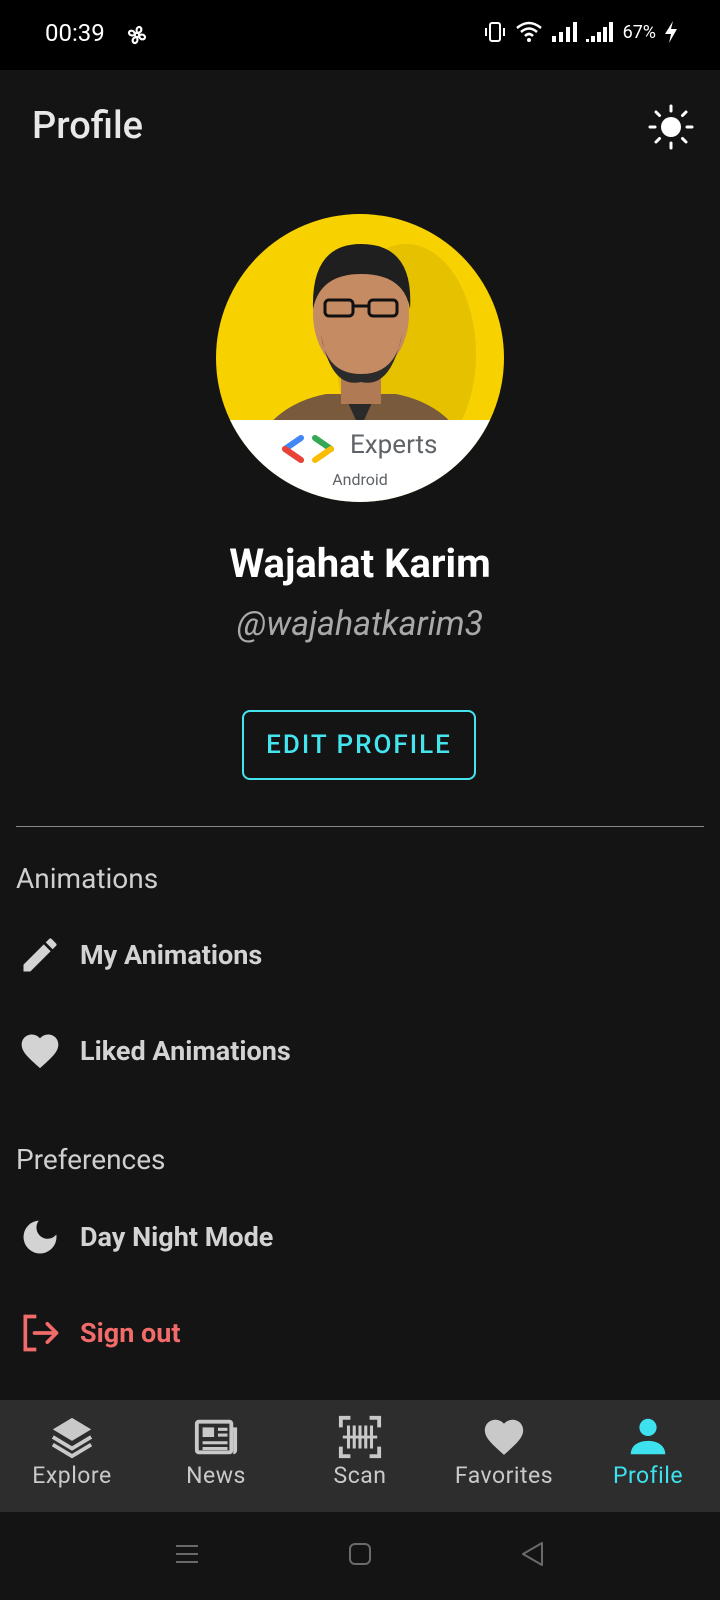  I want to click on badge-experts: Experts, so click(394, 445).